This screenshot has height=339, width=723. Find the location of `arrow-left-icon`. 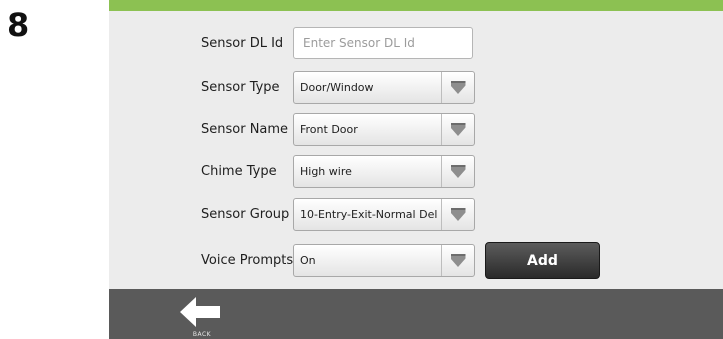

arrow-left-icon is located at coordinates (200, 312).